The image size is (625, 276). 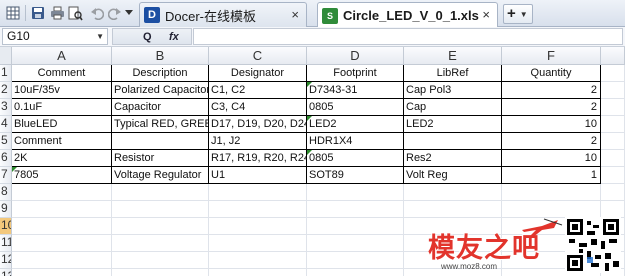 I want to click on row-header: 1, so click(x=6, y=73).